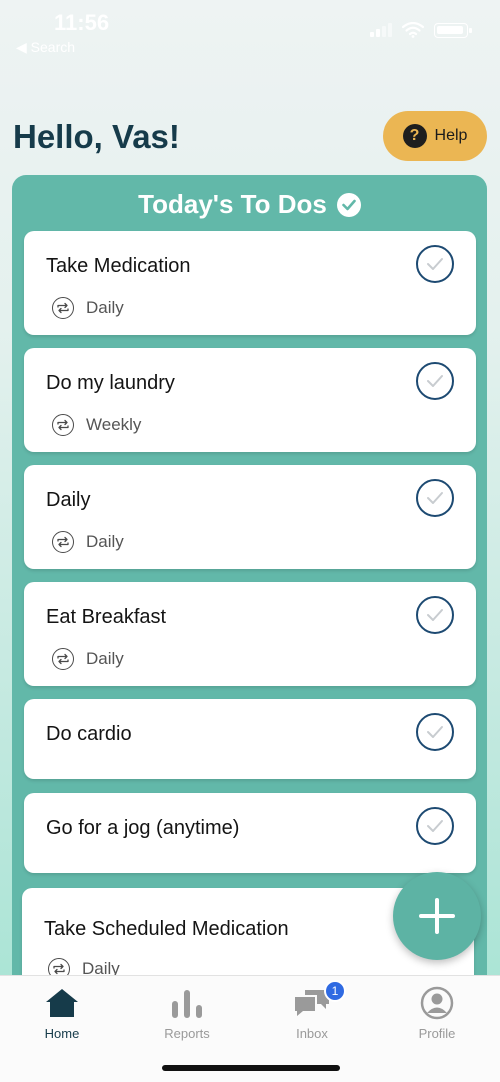 Image resolution: width=500 pixels, height=1082 pixels. I want to click on tab-label: Home, so click(62, 1033).